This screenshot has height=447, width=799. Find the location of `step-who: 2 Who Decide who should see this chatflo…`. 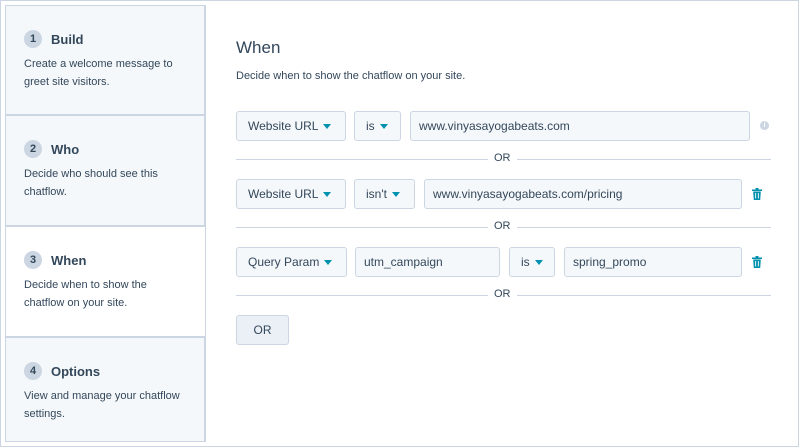

step-who: 2 Who Decide who should see this chatflo… is located at coordinates (105, 170).